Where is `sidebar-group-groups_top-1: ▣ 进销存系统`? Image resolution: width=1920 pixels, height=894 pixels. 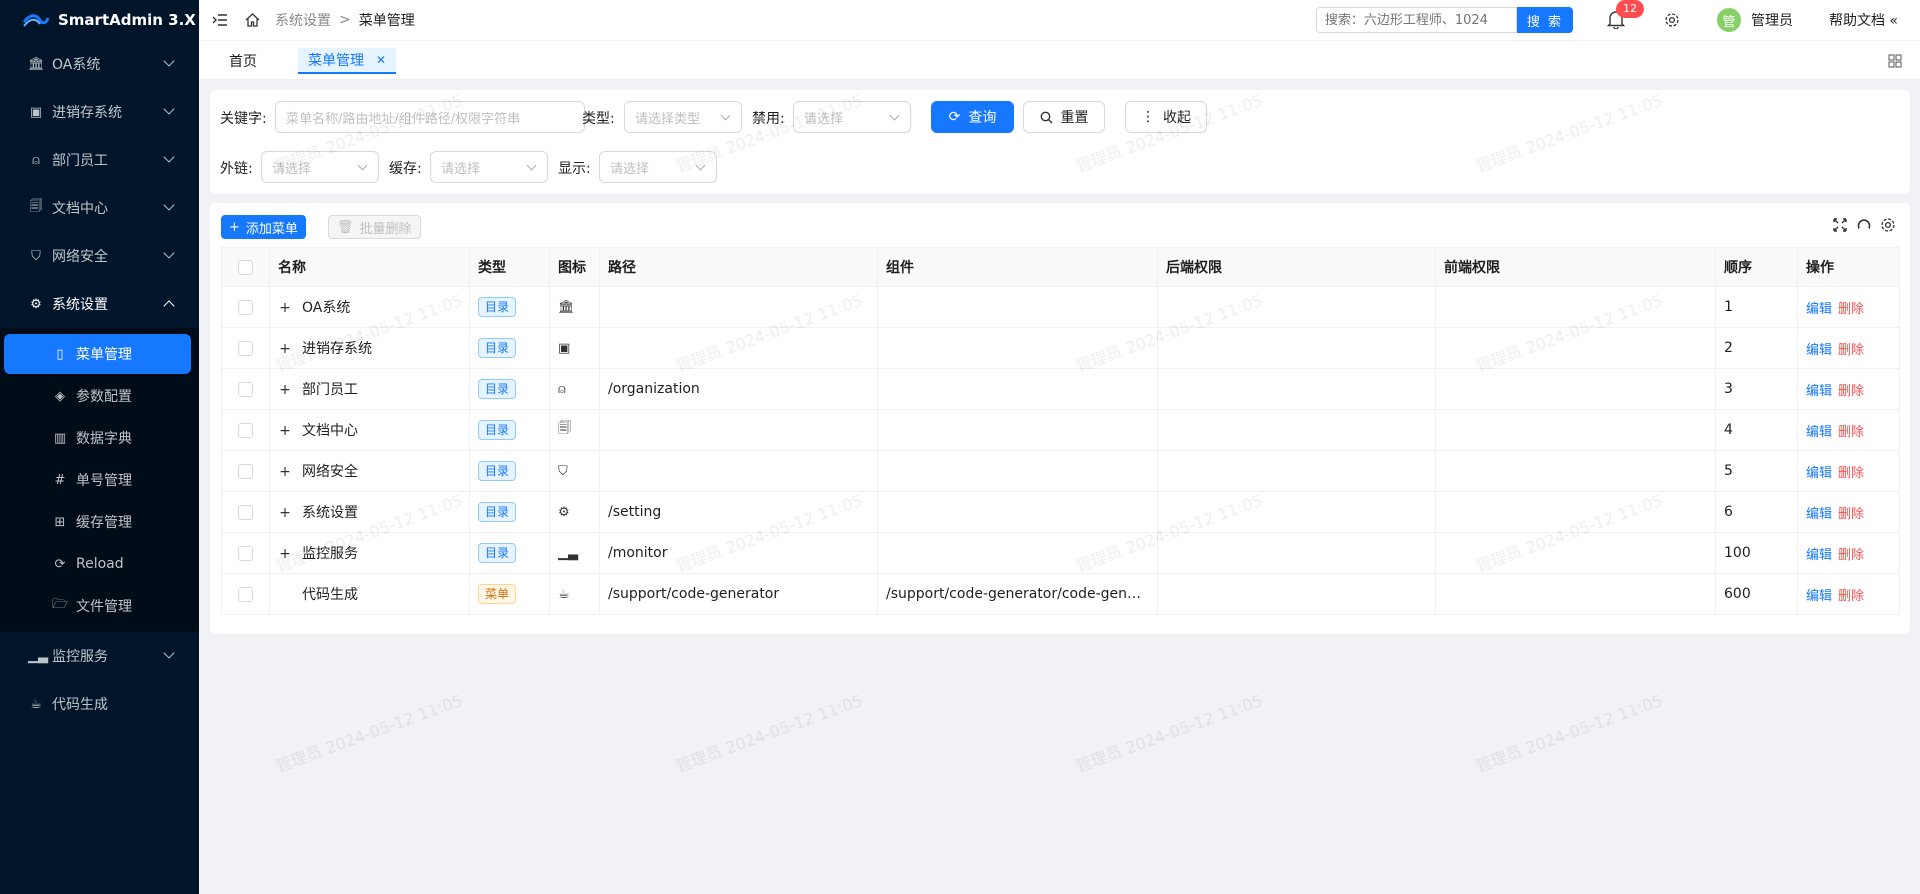
sidebar-group-groups_top-1: ▣ 进销存系统 is located at coordinates (99, 112).